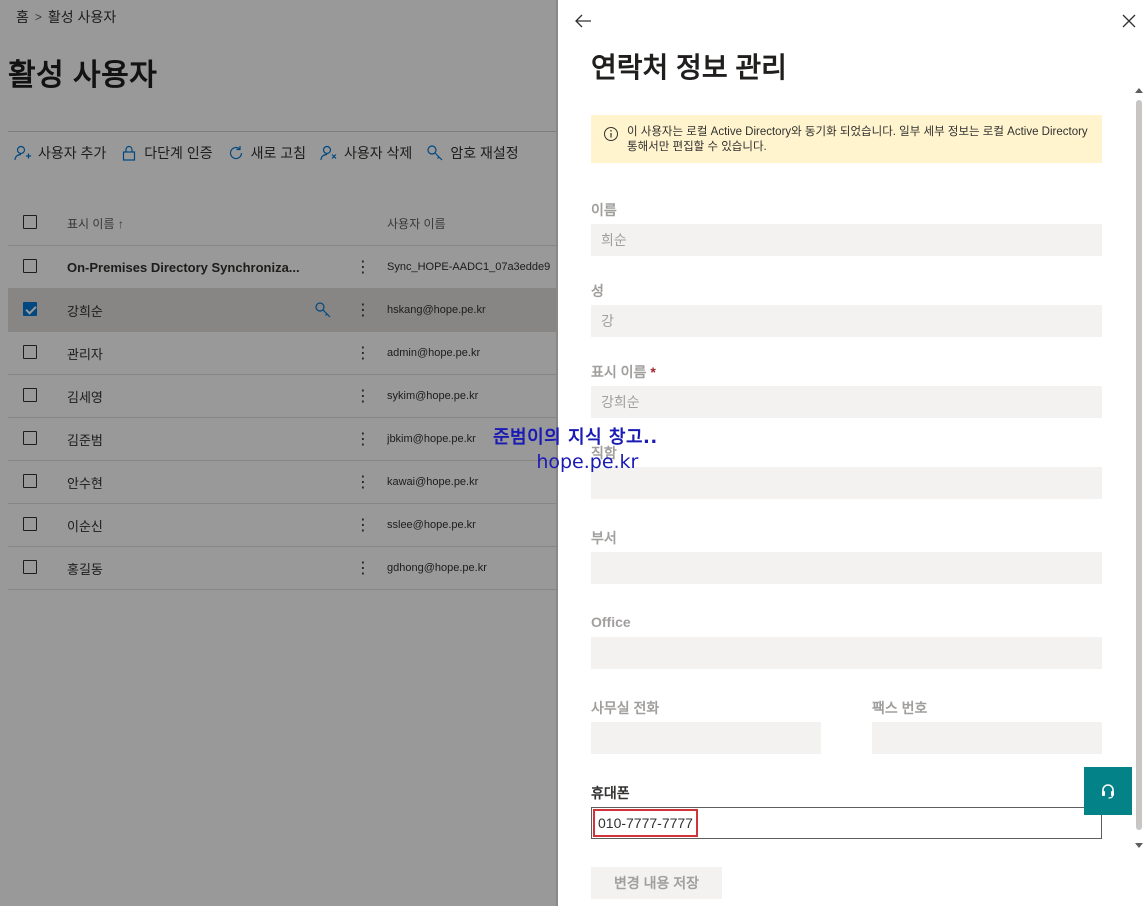 The height and width of the screenshot is (906, 1147). I want to click on watermark: 준범이의 지식 창고.. hope.pe.kr, so click(575, 450).